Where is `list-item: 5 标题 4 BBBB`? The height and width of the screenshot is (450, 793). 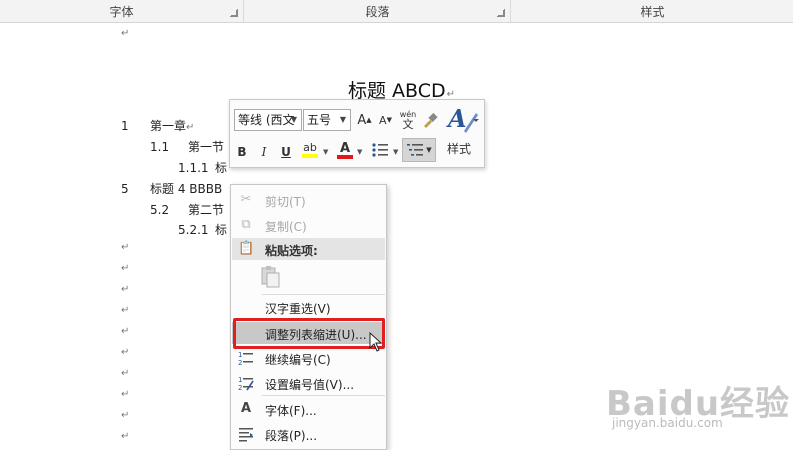
list-item: 5 标题 4 BBBB is located at coordinates (171, 188).